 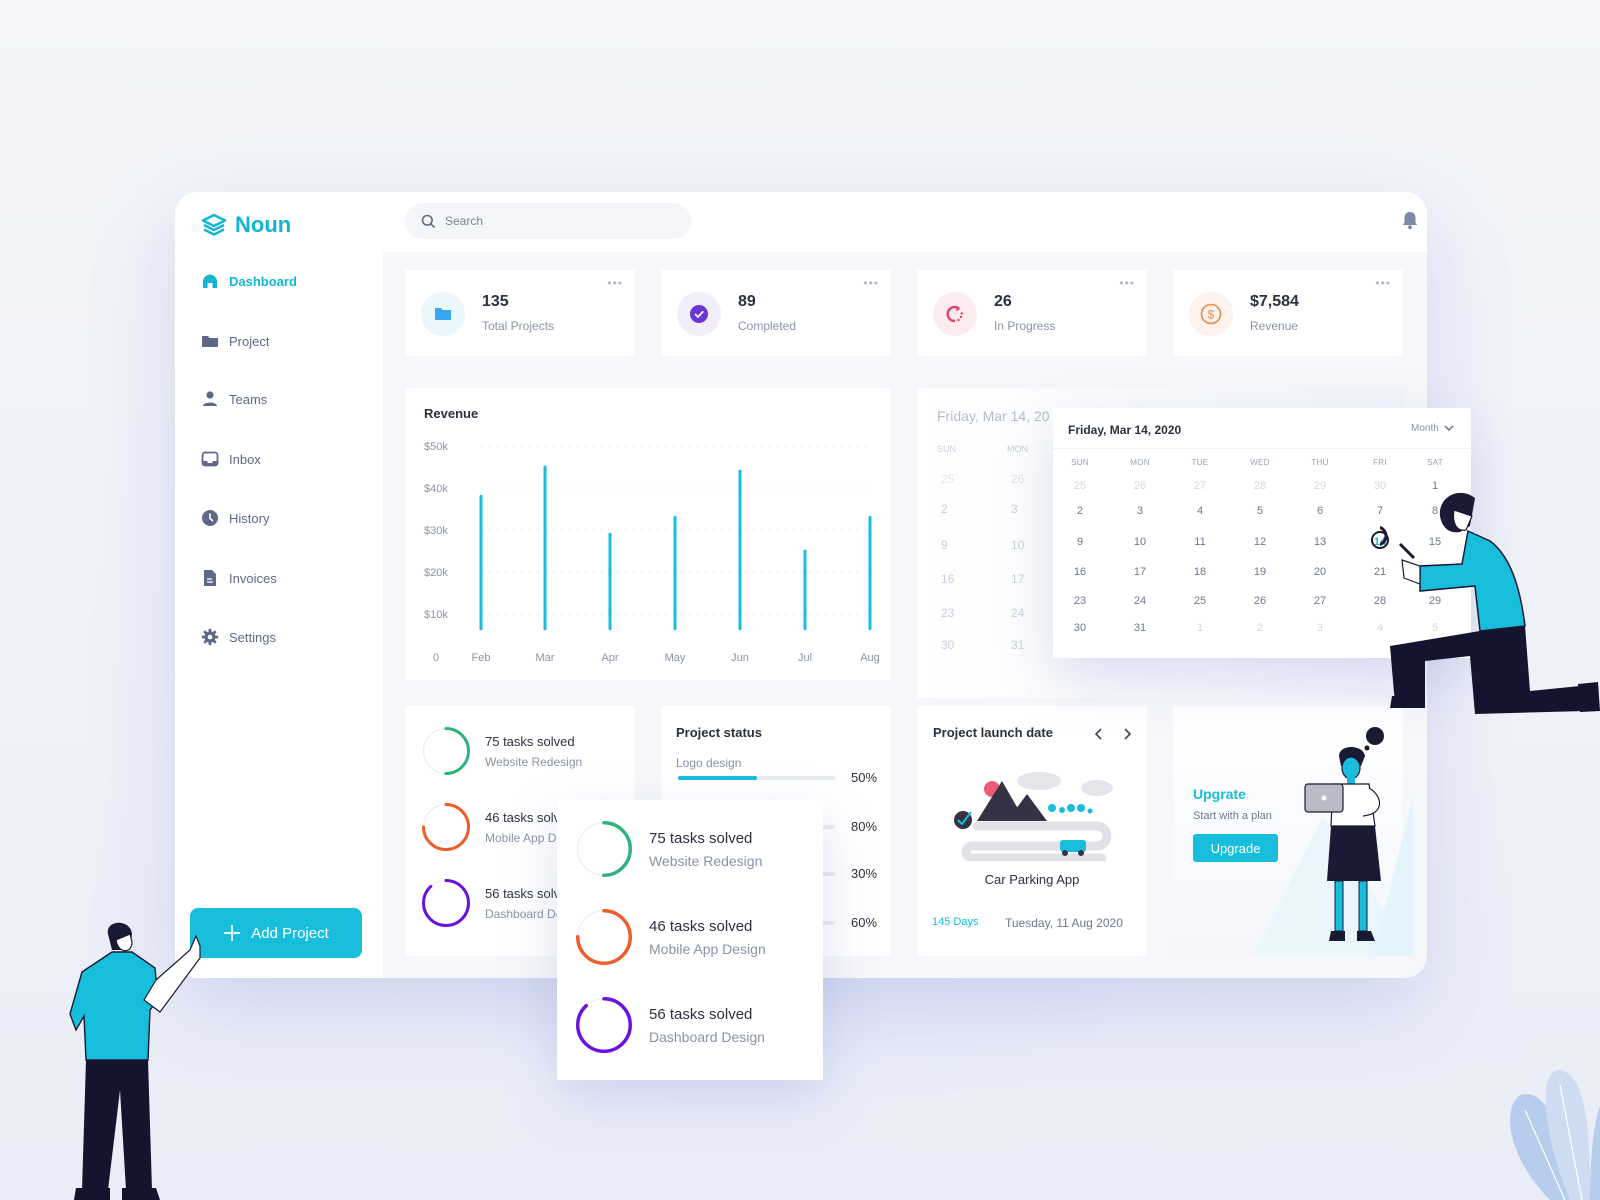 I want to click on road-trip-illustration, so click(x=1033, y=816).